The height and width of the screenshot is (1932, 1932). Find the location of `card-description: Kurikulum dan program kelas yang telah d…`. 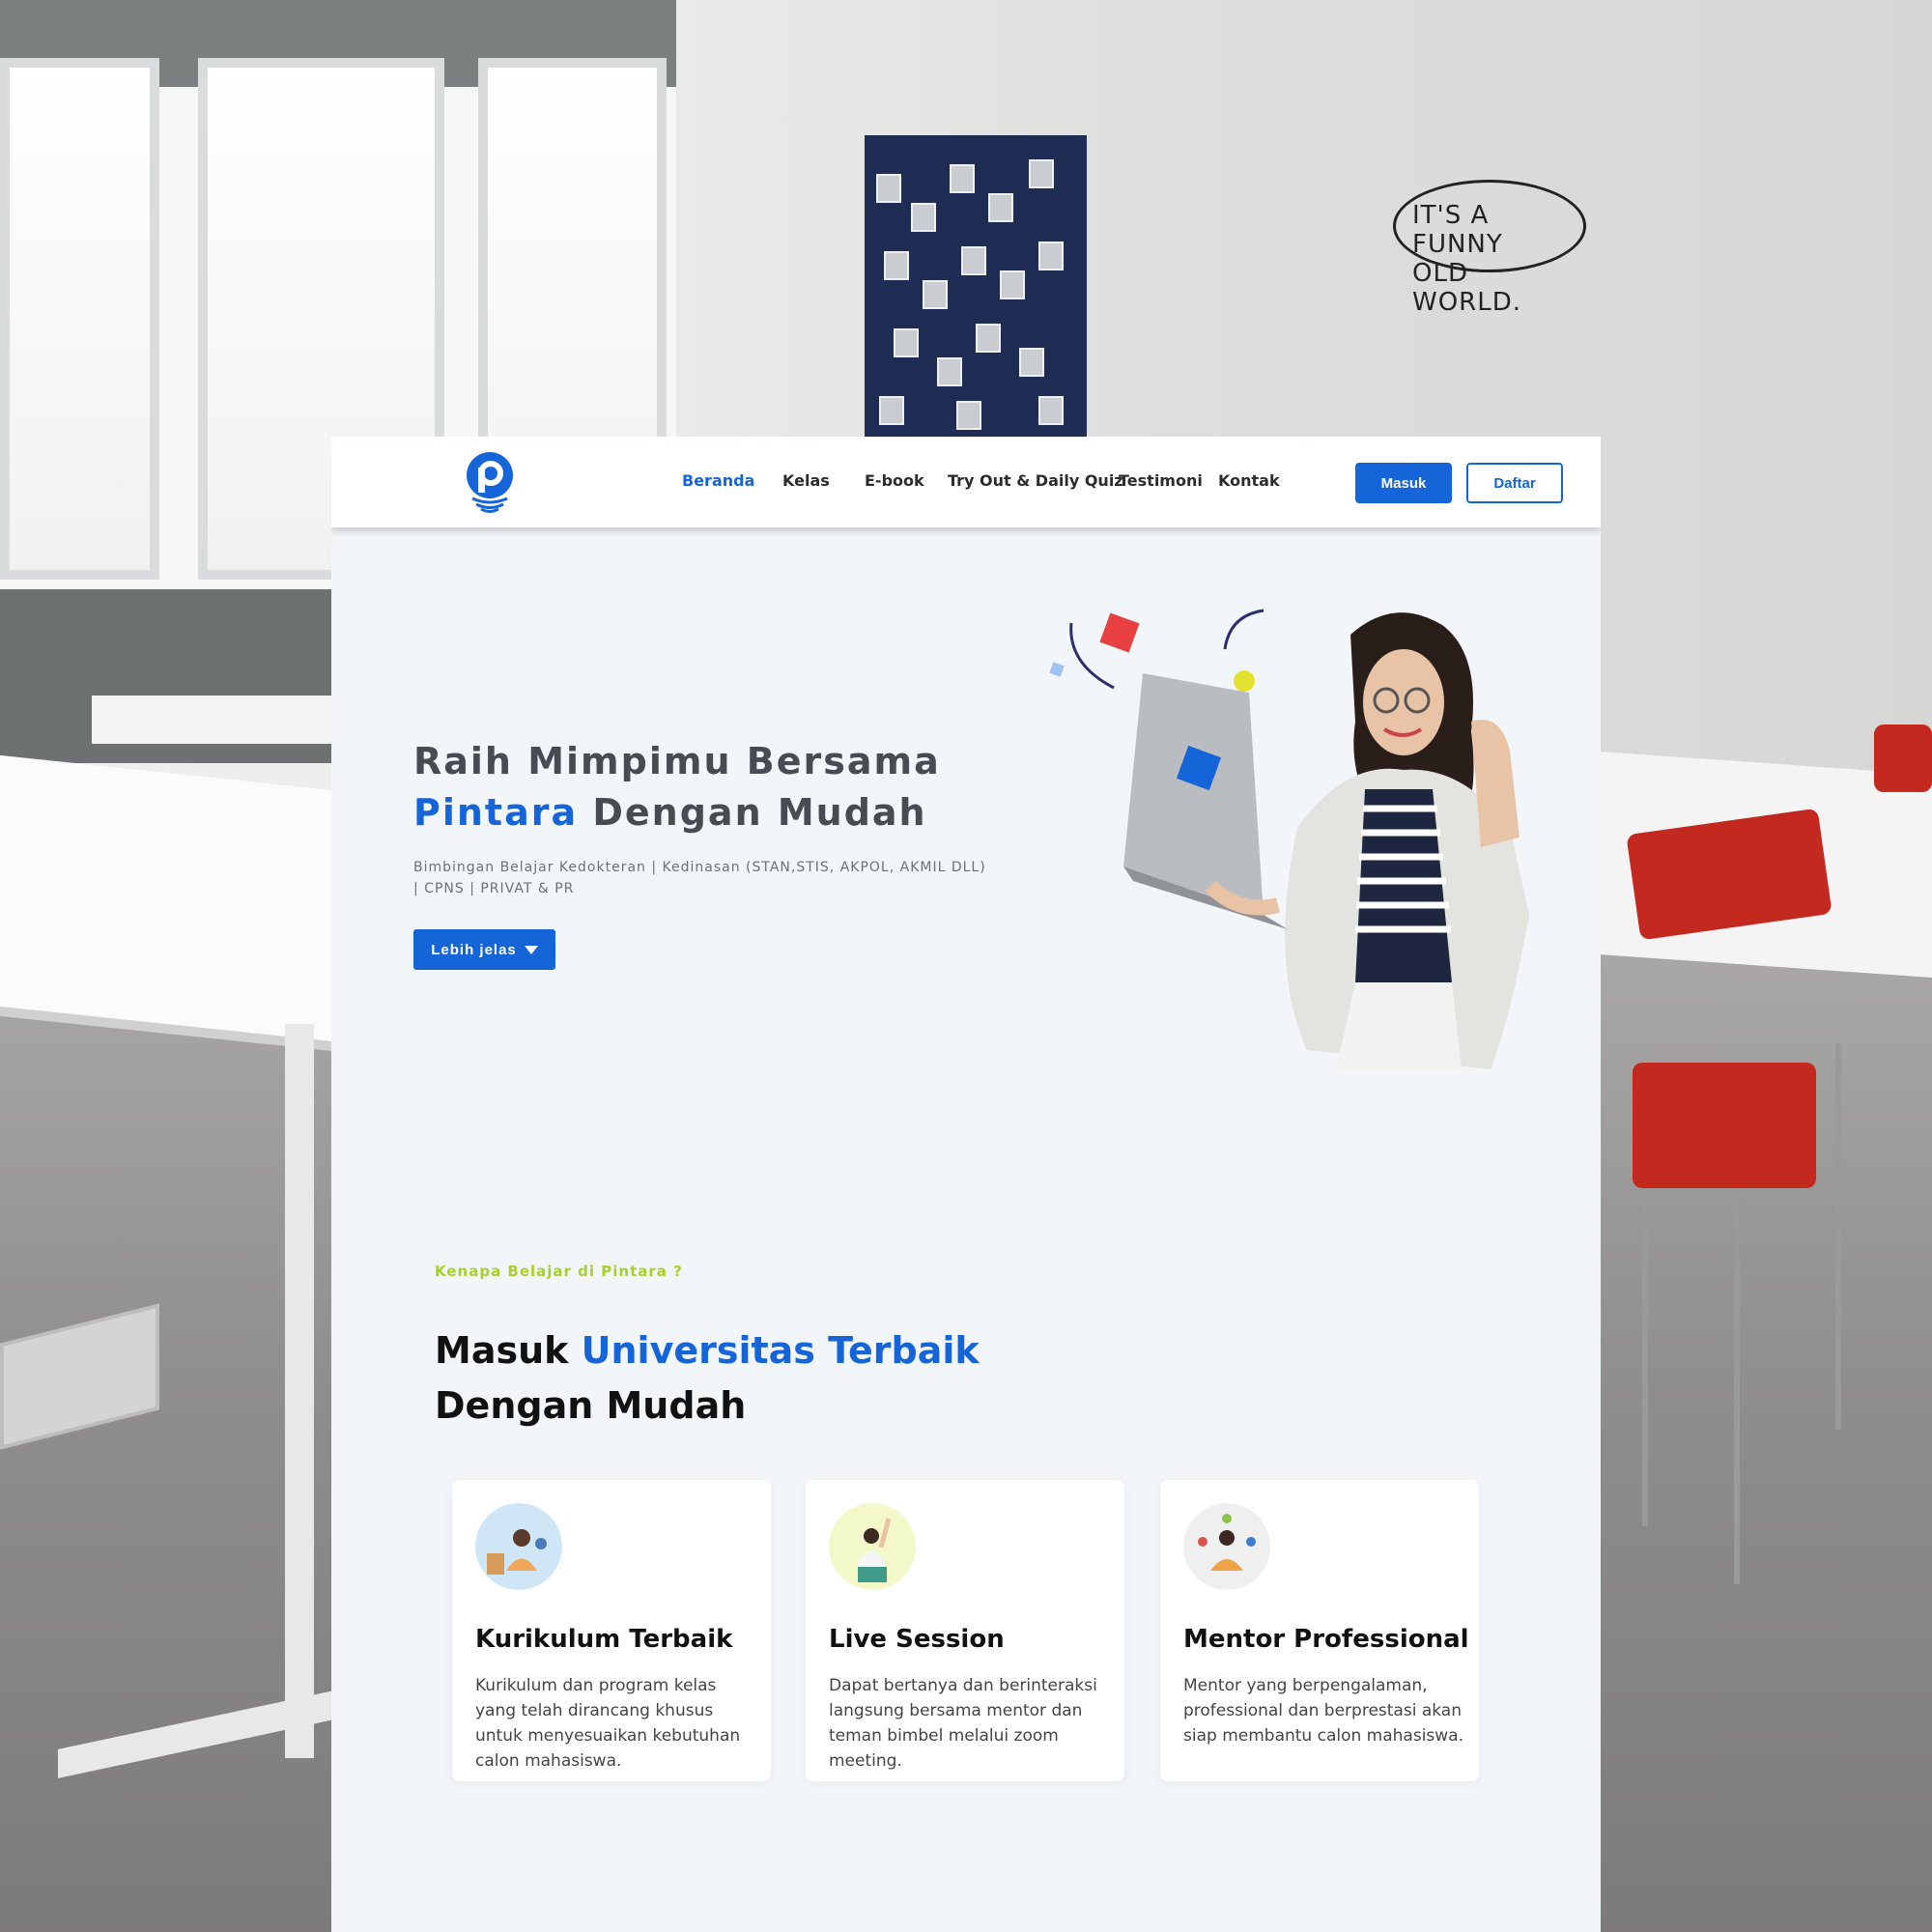

card-description: Kurikulum dan program kelas yang telah d… is located at coordinates (608, 1723).